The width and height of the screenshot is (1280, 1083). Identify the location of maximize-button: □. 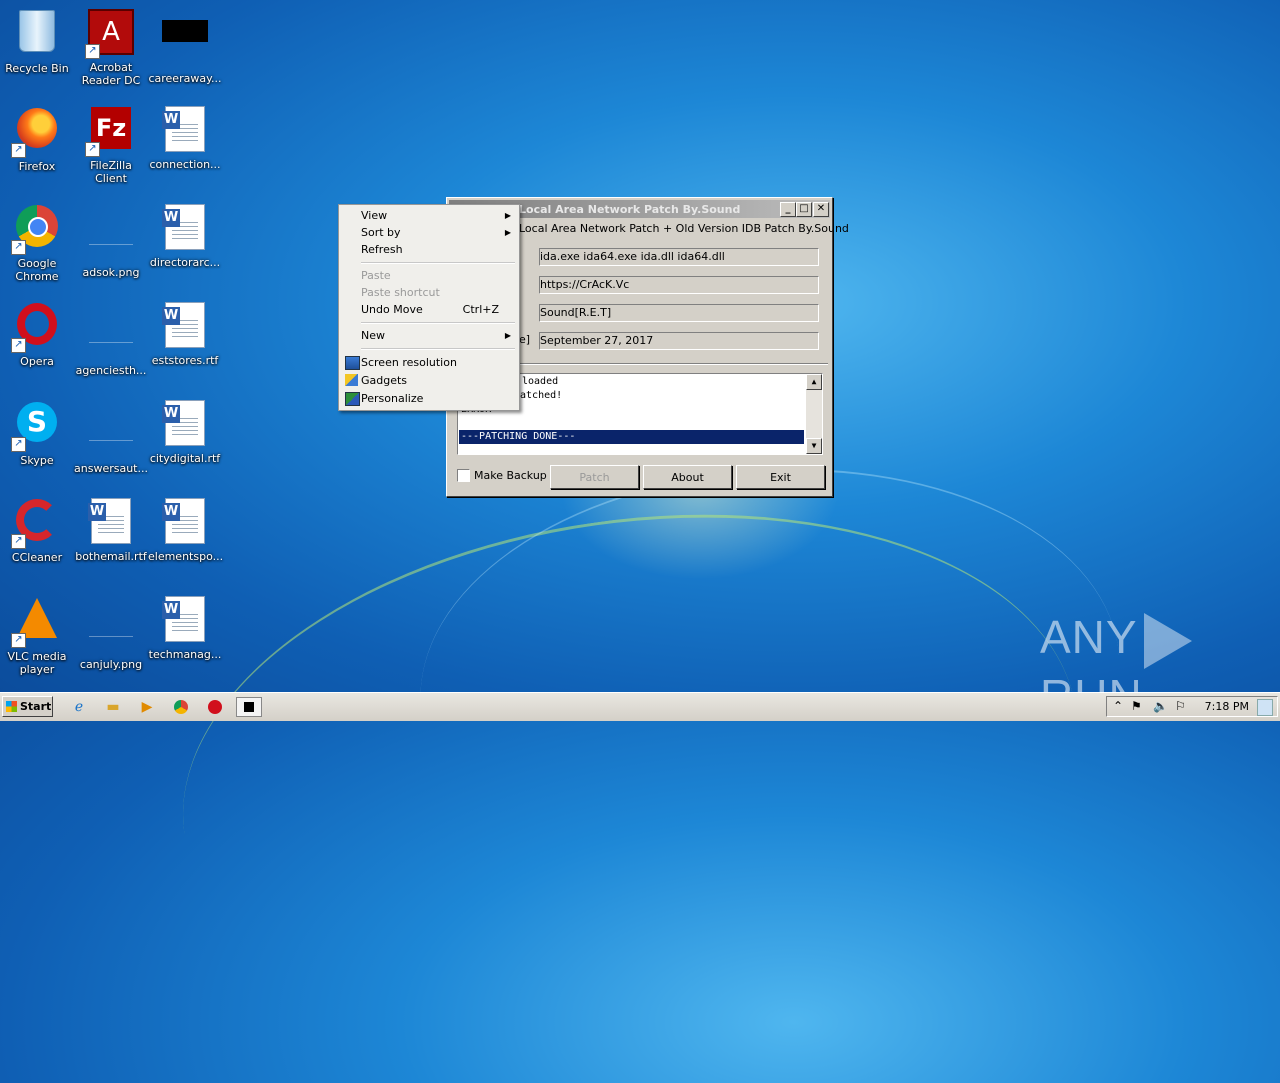
(804, 209).